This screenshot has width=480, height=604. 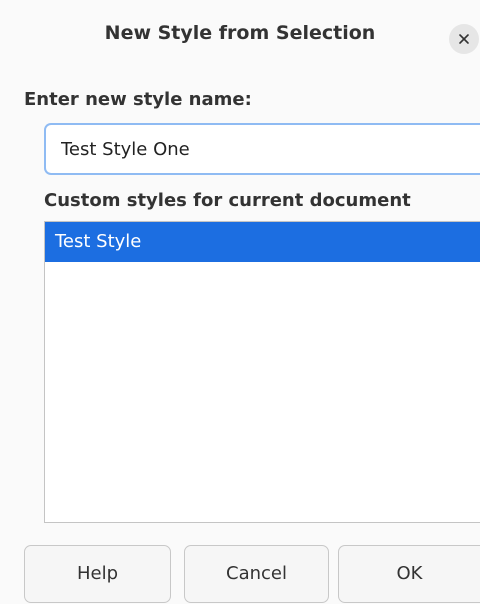 What do you see at coordinates (227, 200) in the screenshot?
I see `custom-styles-label: Custom styles for current document` at bounding box center [227, 200].